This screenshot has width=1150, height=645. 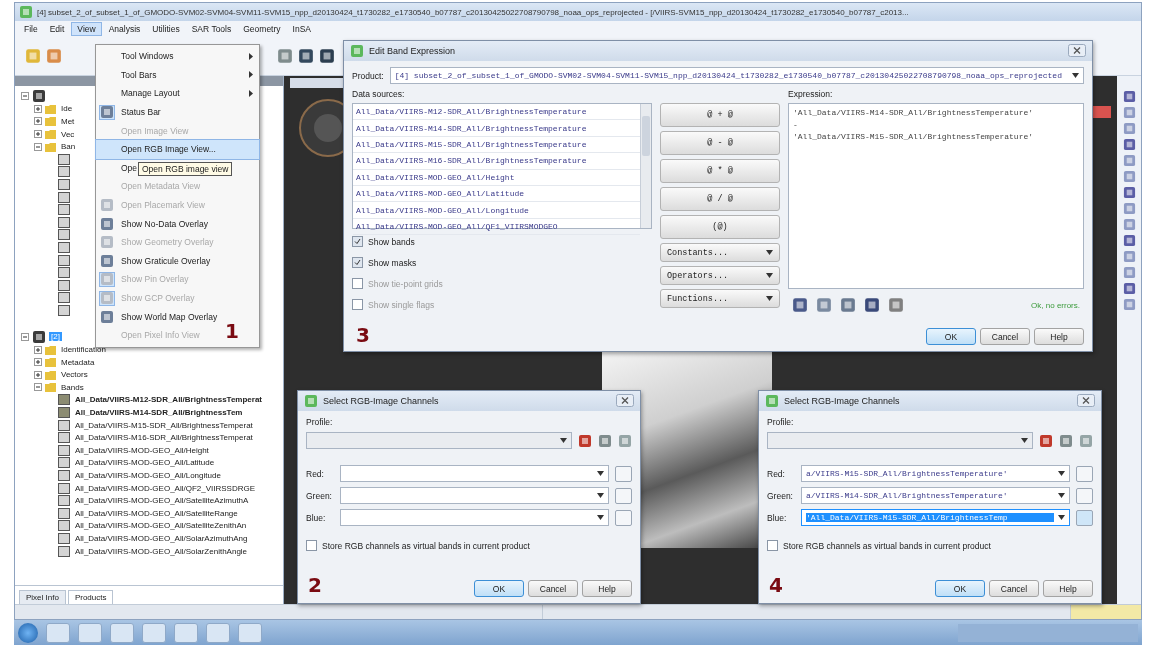 I want to click on list-item: All_Data/VIIRS-MOD-GEO_All/QF1_VIIRSMODGEO, so click(x=496, y=227).